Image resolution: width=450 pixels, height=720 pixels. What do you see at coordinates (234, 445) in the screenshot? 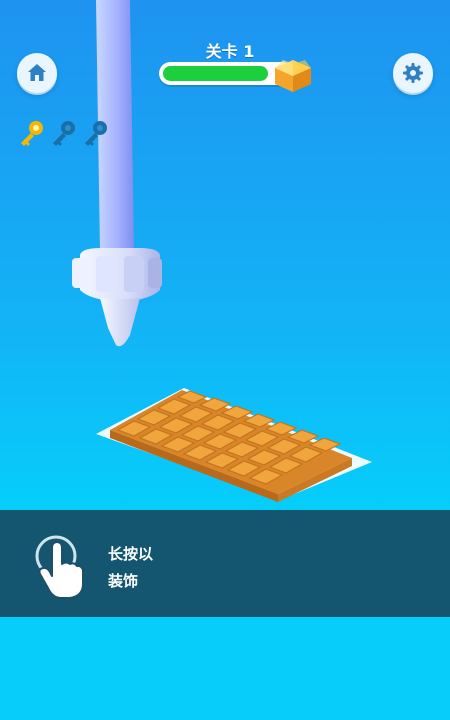
I see `waffle` at bounding box center [234, 445].